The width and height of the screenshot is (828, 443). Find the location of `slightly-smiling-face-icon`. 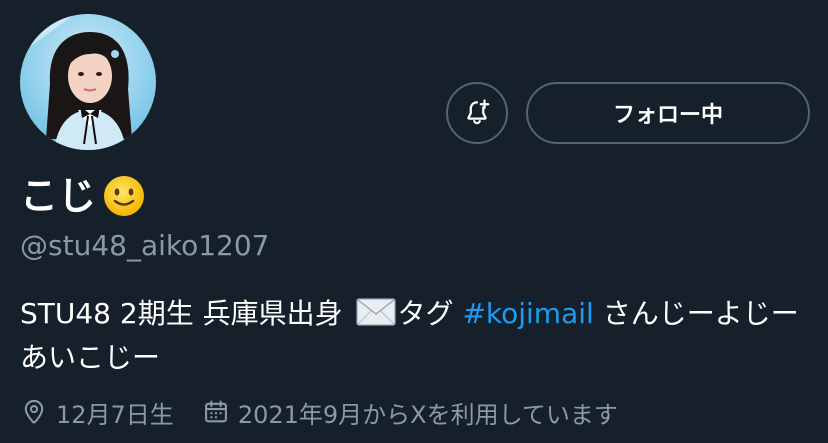

slightly-smiling-face-icon is located at coordinates (124, 196).